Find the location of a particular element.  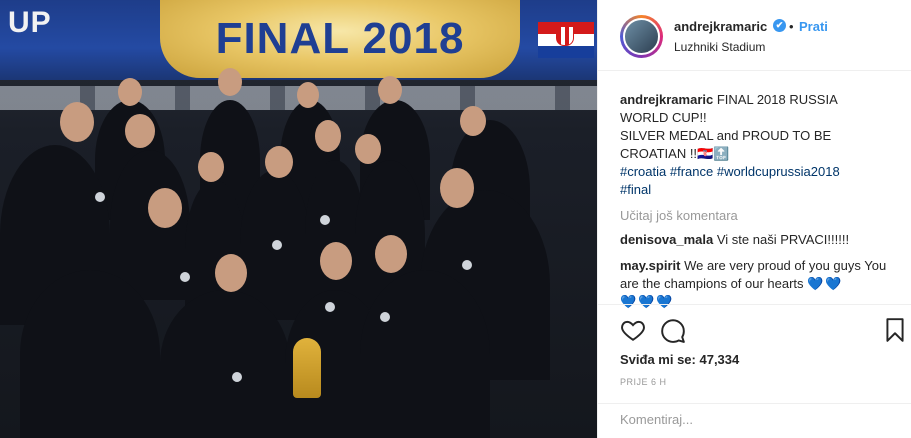

add-comment-bar is located at coordinates (754, 420).